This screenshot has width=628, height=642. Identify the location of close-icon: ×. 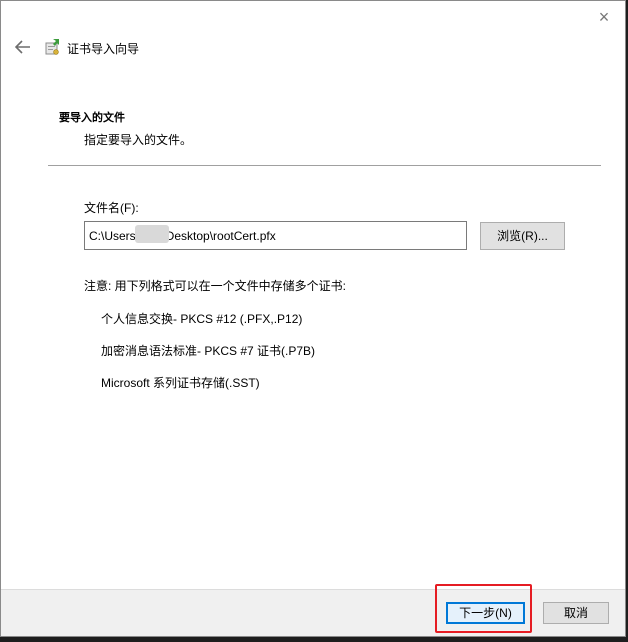
(604, 17).